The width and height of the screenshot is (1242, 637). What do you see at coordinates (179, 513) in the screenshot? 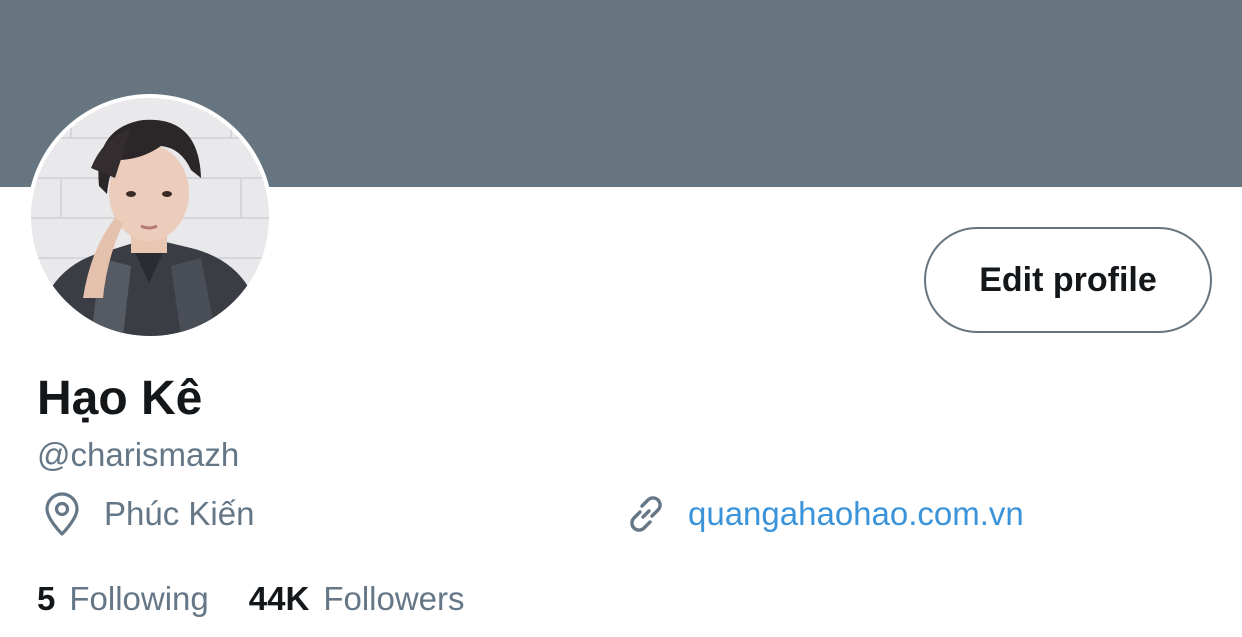
I see `location-text: Phúc Kiến` at bounding box center [179, 513].